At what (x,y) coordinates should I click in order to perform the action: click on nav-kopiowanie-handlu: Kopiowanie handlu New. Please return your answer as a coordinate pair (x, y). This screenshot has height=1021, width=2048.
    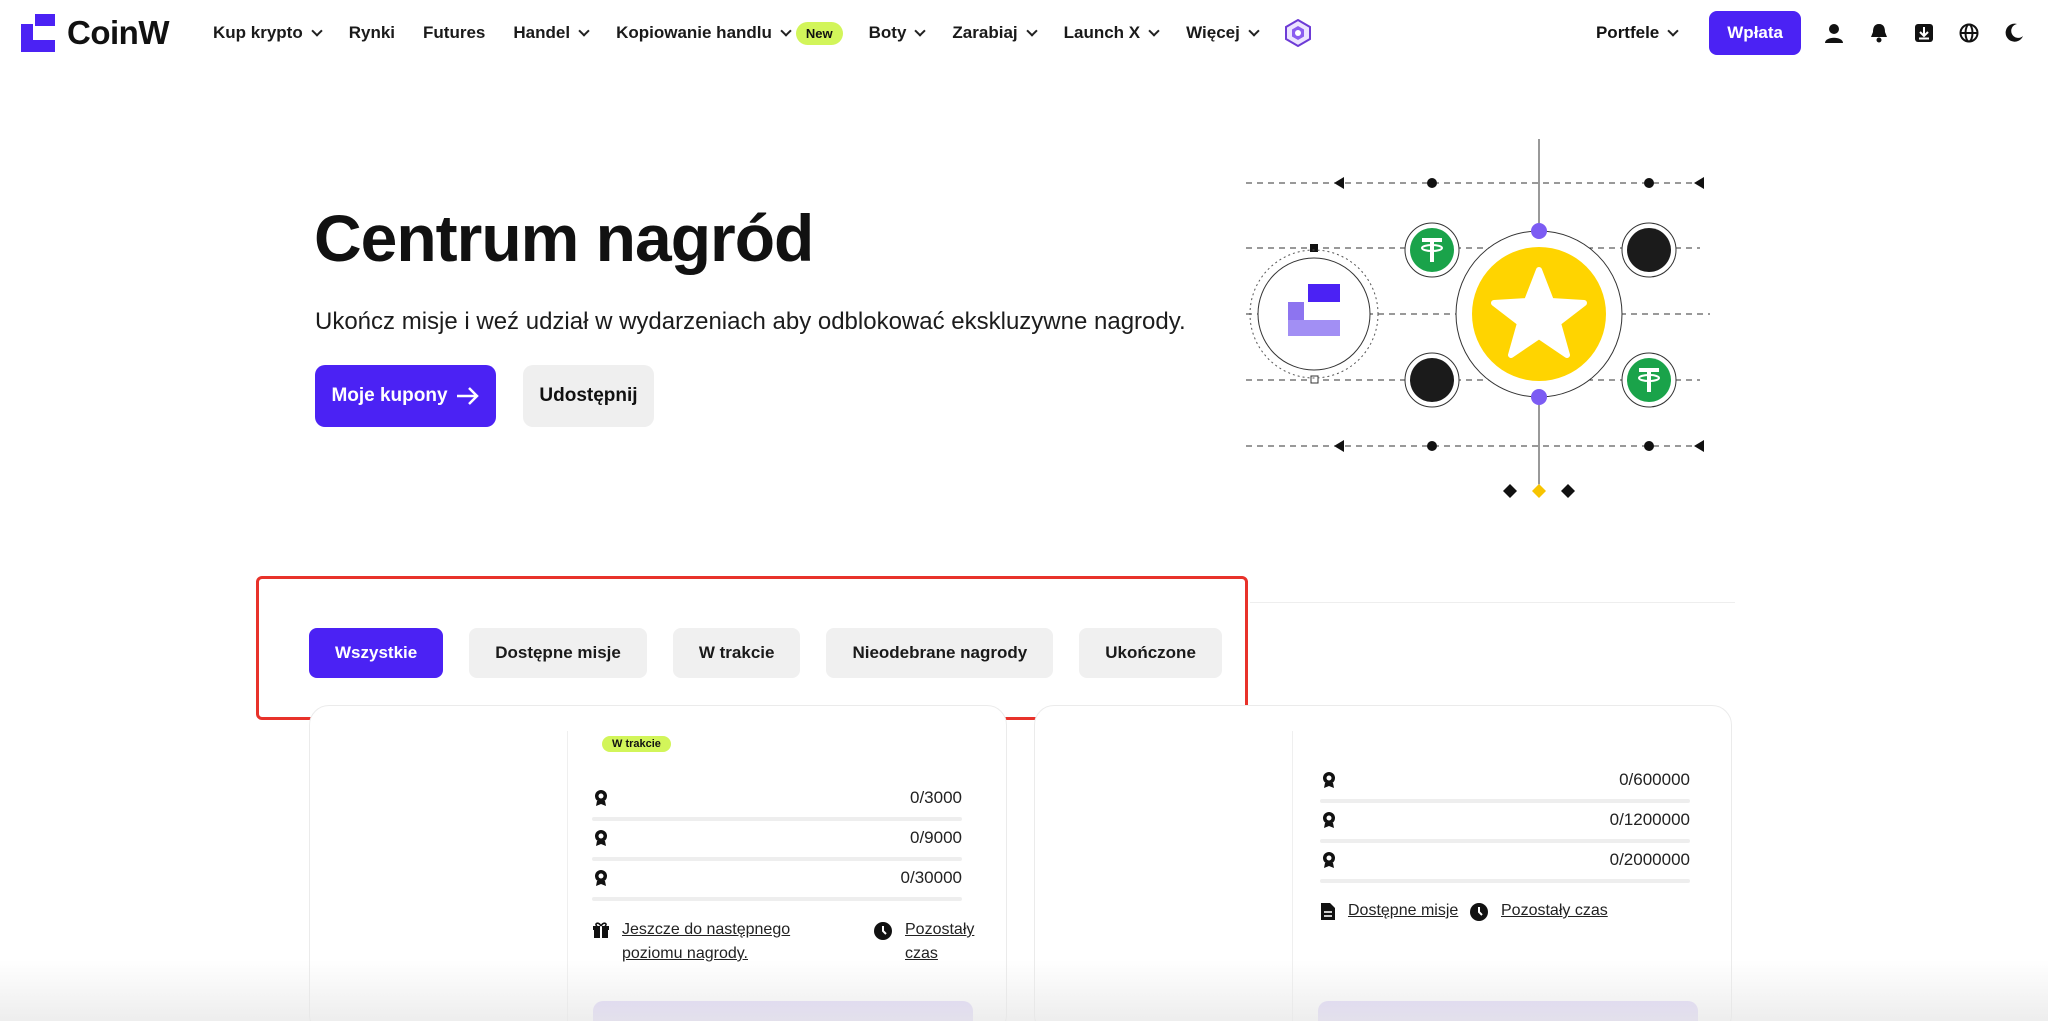
    Looking at the image, I should click on (729, 33).